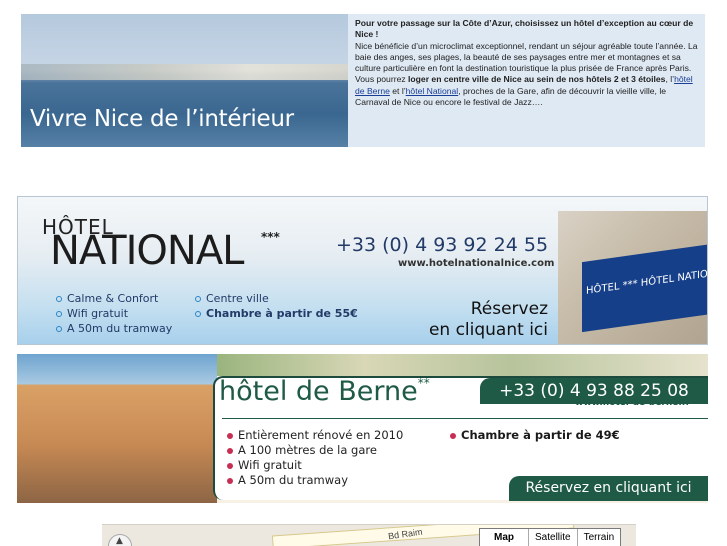  I want to click on berne-feature: A 100 mètres de la gare, so click(302, 450).